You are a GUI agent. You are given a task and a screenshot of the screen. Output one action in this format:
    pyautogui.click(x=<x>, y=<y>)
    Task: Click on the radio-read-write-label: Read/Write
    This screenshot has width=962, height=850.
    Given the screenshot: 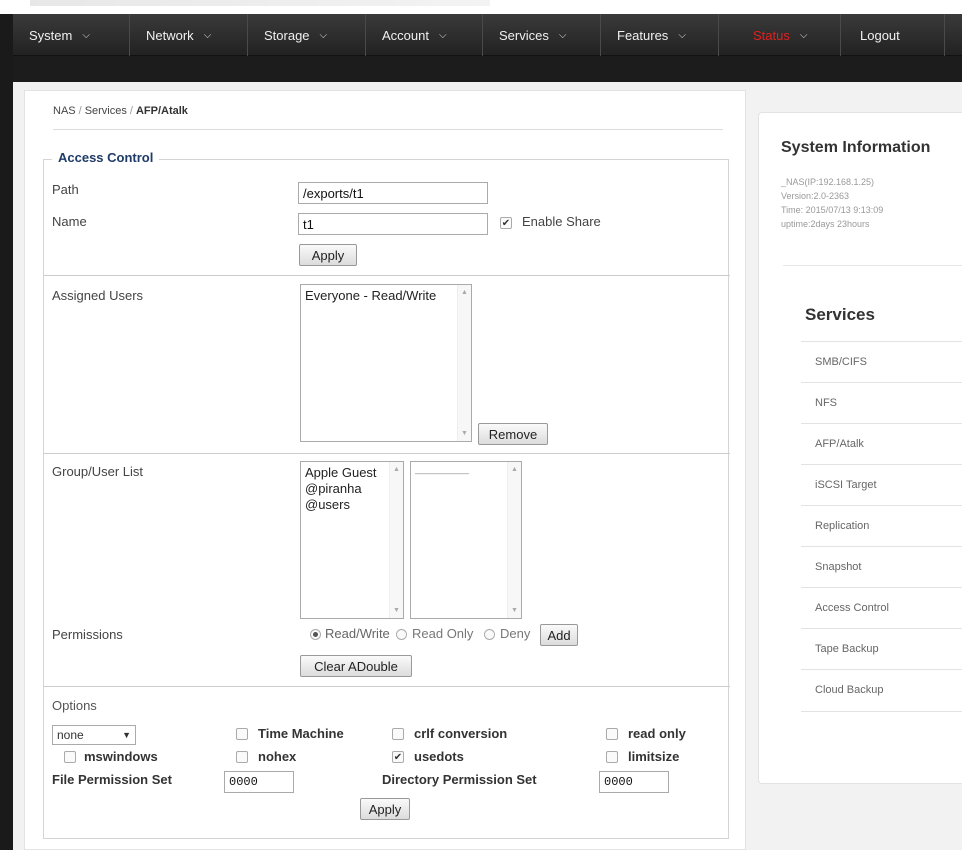 What is the action you would take?
    pyautogui.click(x=357, y=633)
    